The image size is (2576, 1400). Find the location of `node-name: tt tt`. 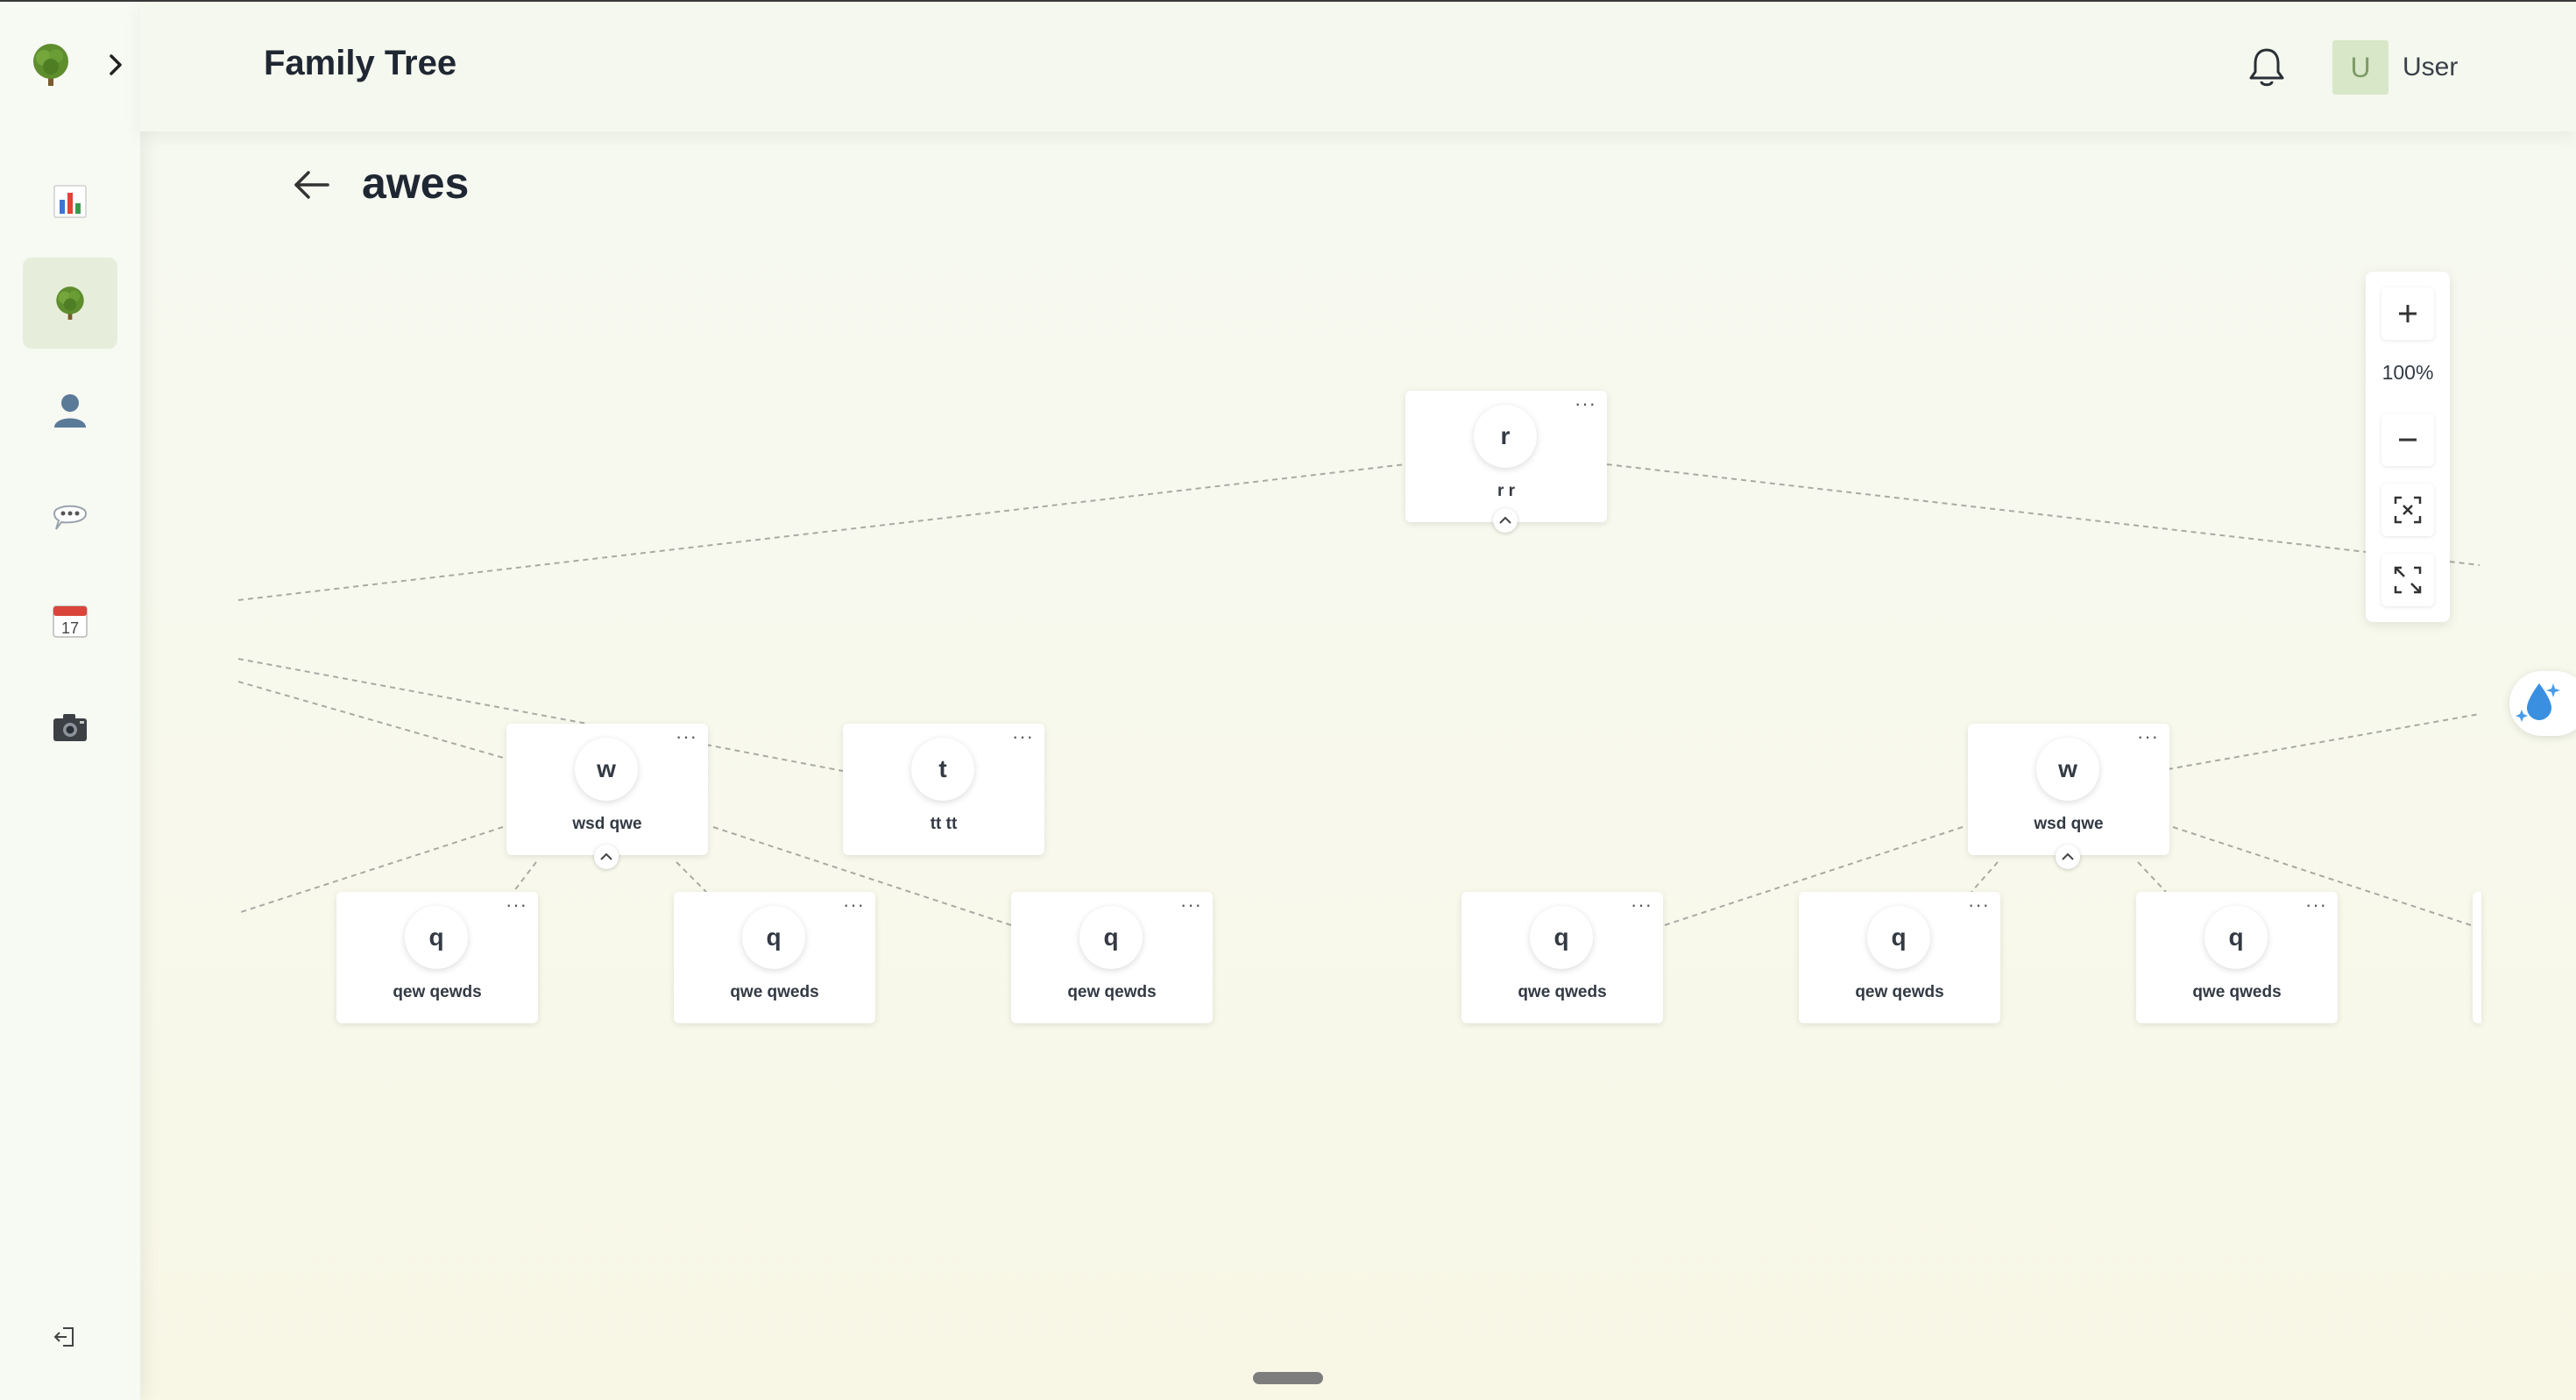

node-name: tt tt is located at coordinates (944, 824).